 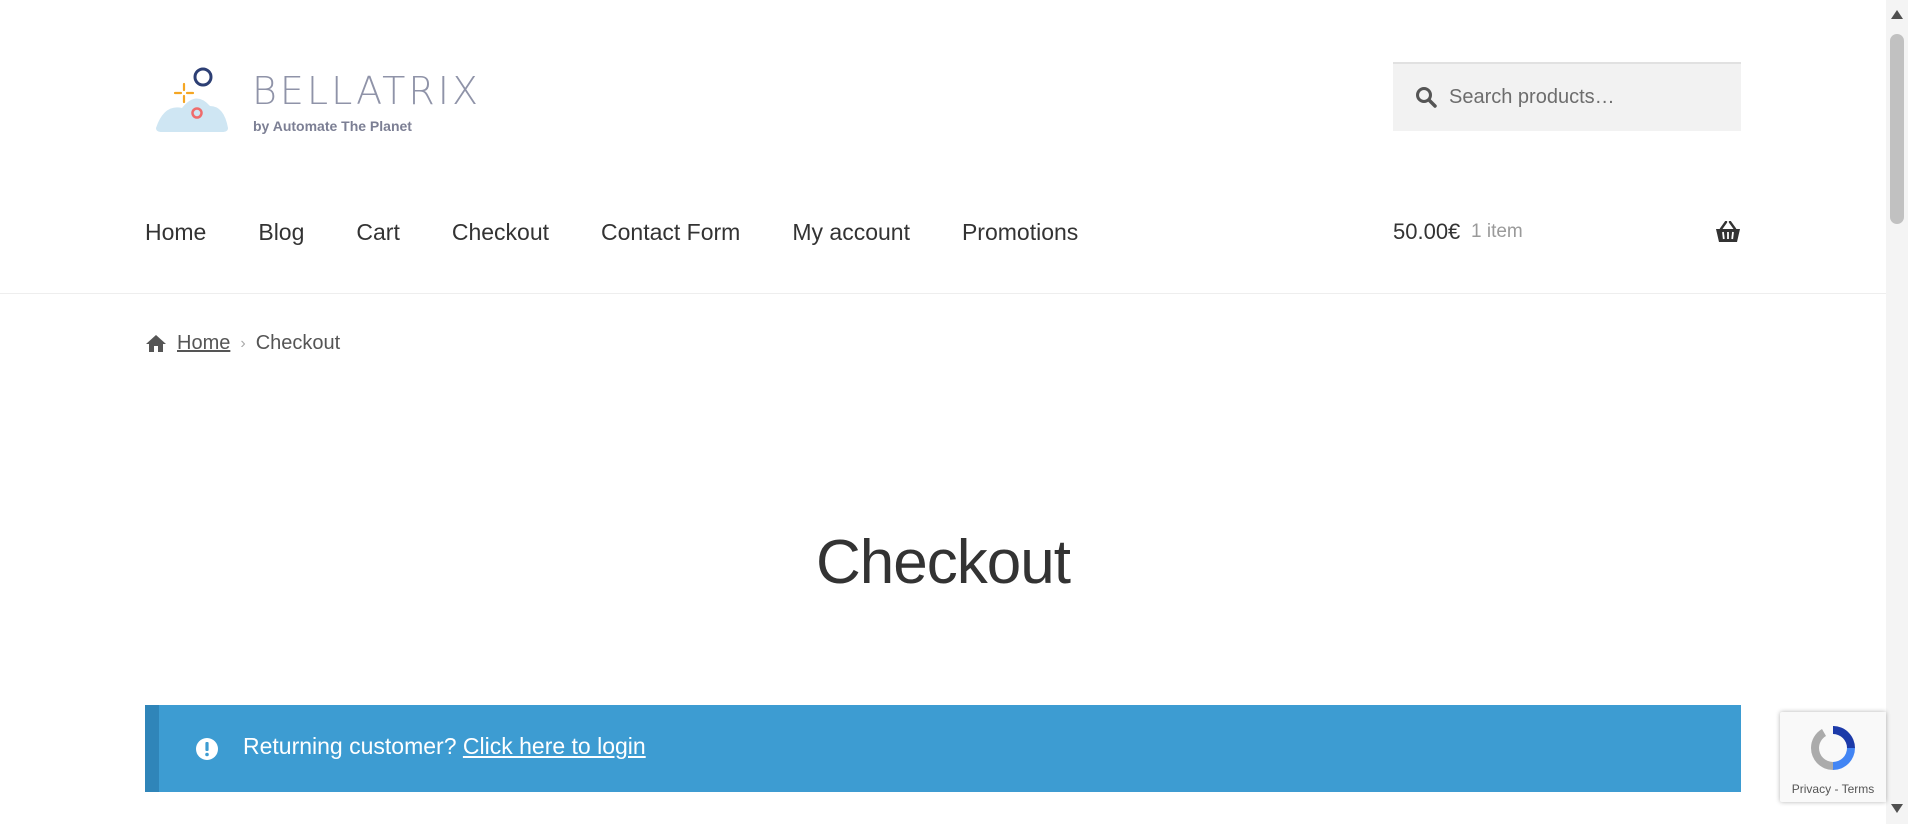 I want to click on logo-tagline: by Automate The Planet, so click(x=332, y=126).